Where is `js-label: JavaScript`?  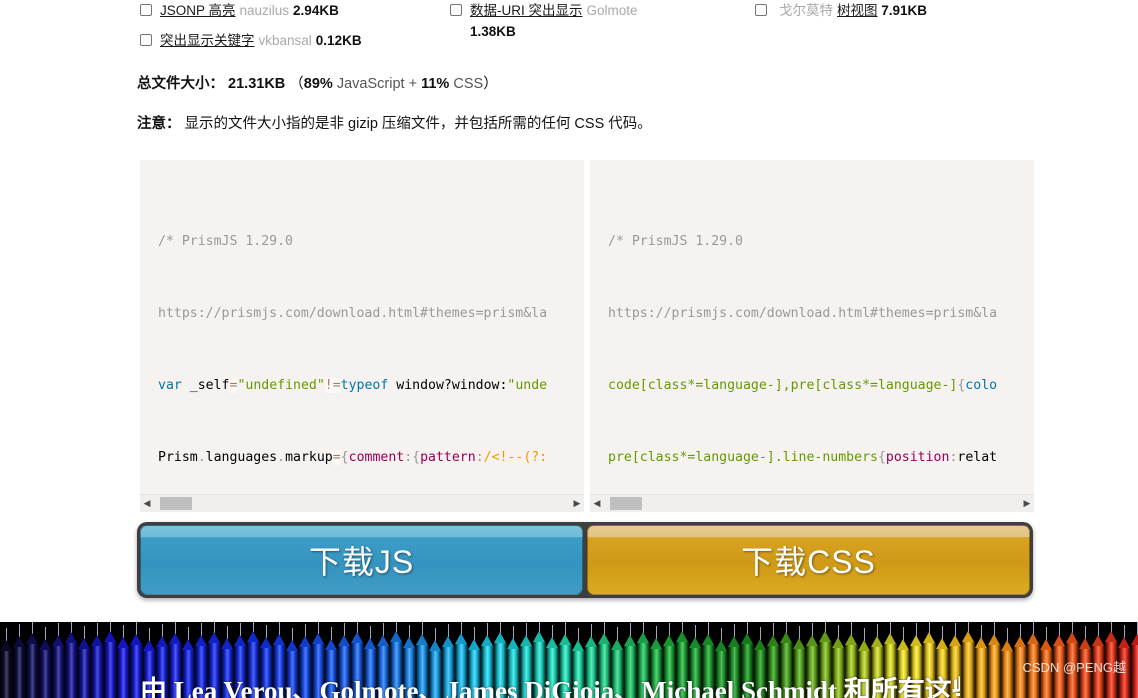 js-label: JavaScript is located at coordinates (370, 84).